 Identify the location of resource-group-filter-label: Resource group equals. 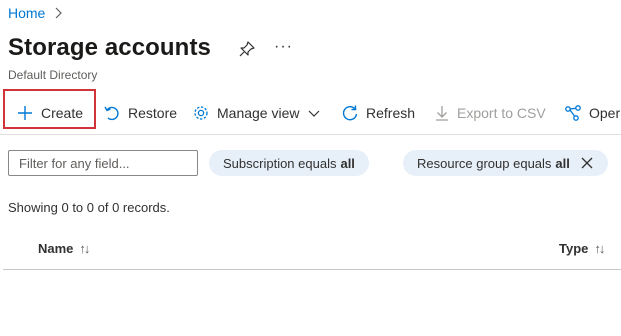
(484, 163).